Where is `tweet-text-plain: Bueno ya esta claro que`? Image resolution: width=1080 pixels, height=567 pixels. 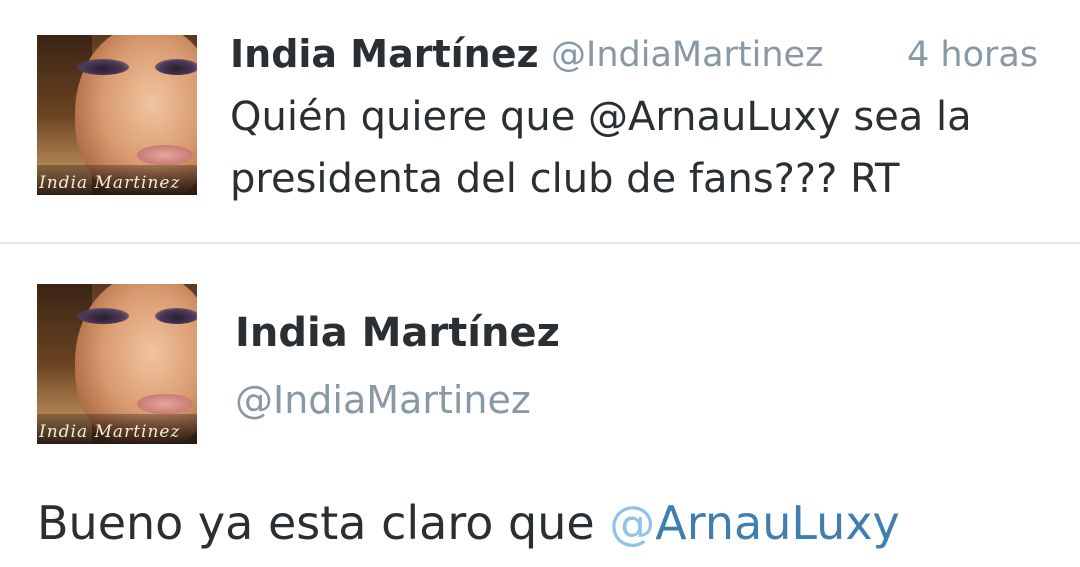
tweet-text-plain: Bueno ya esta claro que is located at coordinates (323, 523).